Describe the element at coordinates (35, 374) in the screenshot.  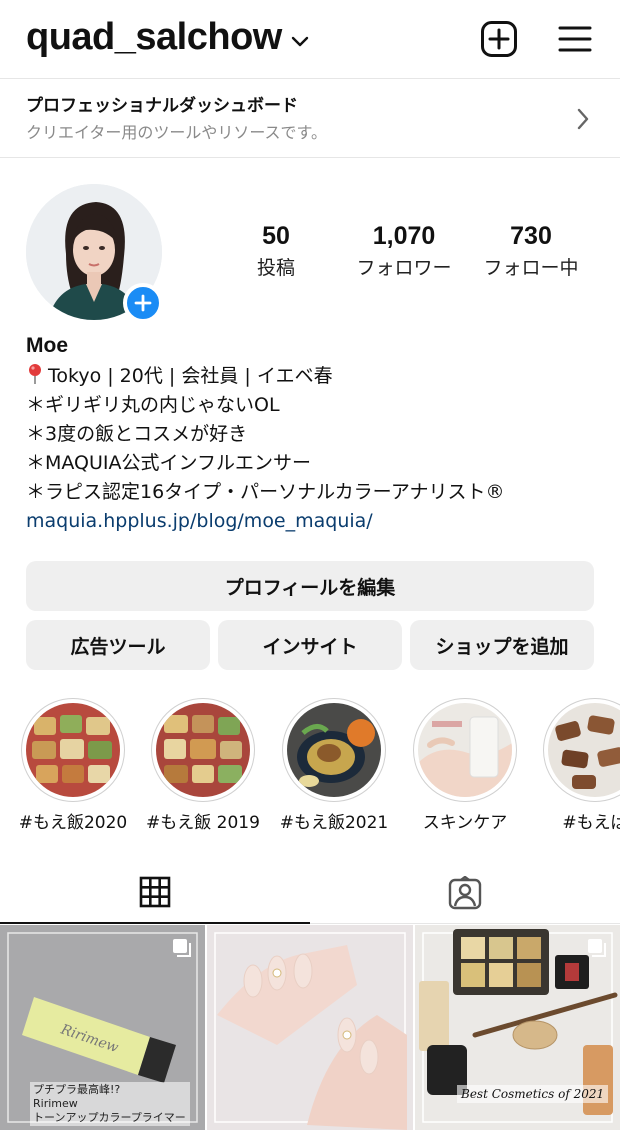
I see `pin-icon` at that location.